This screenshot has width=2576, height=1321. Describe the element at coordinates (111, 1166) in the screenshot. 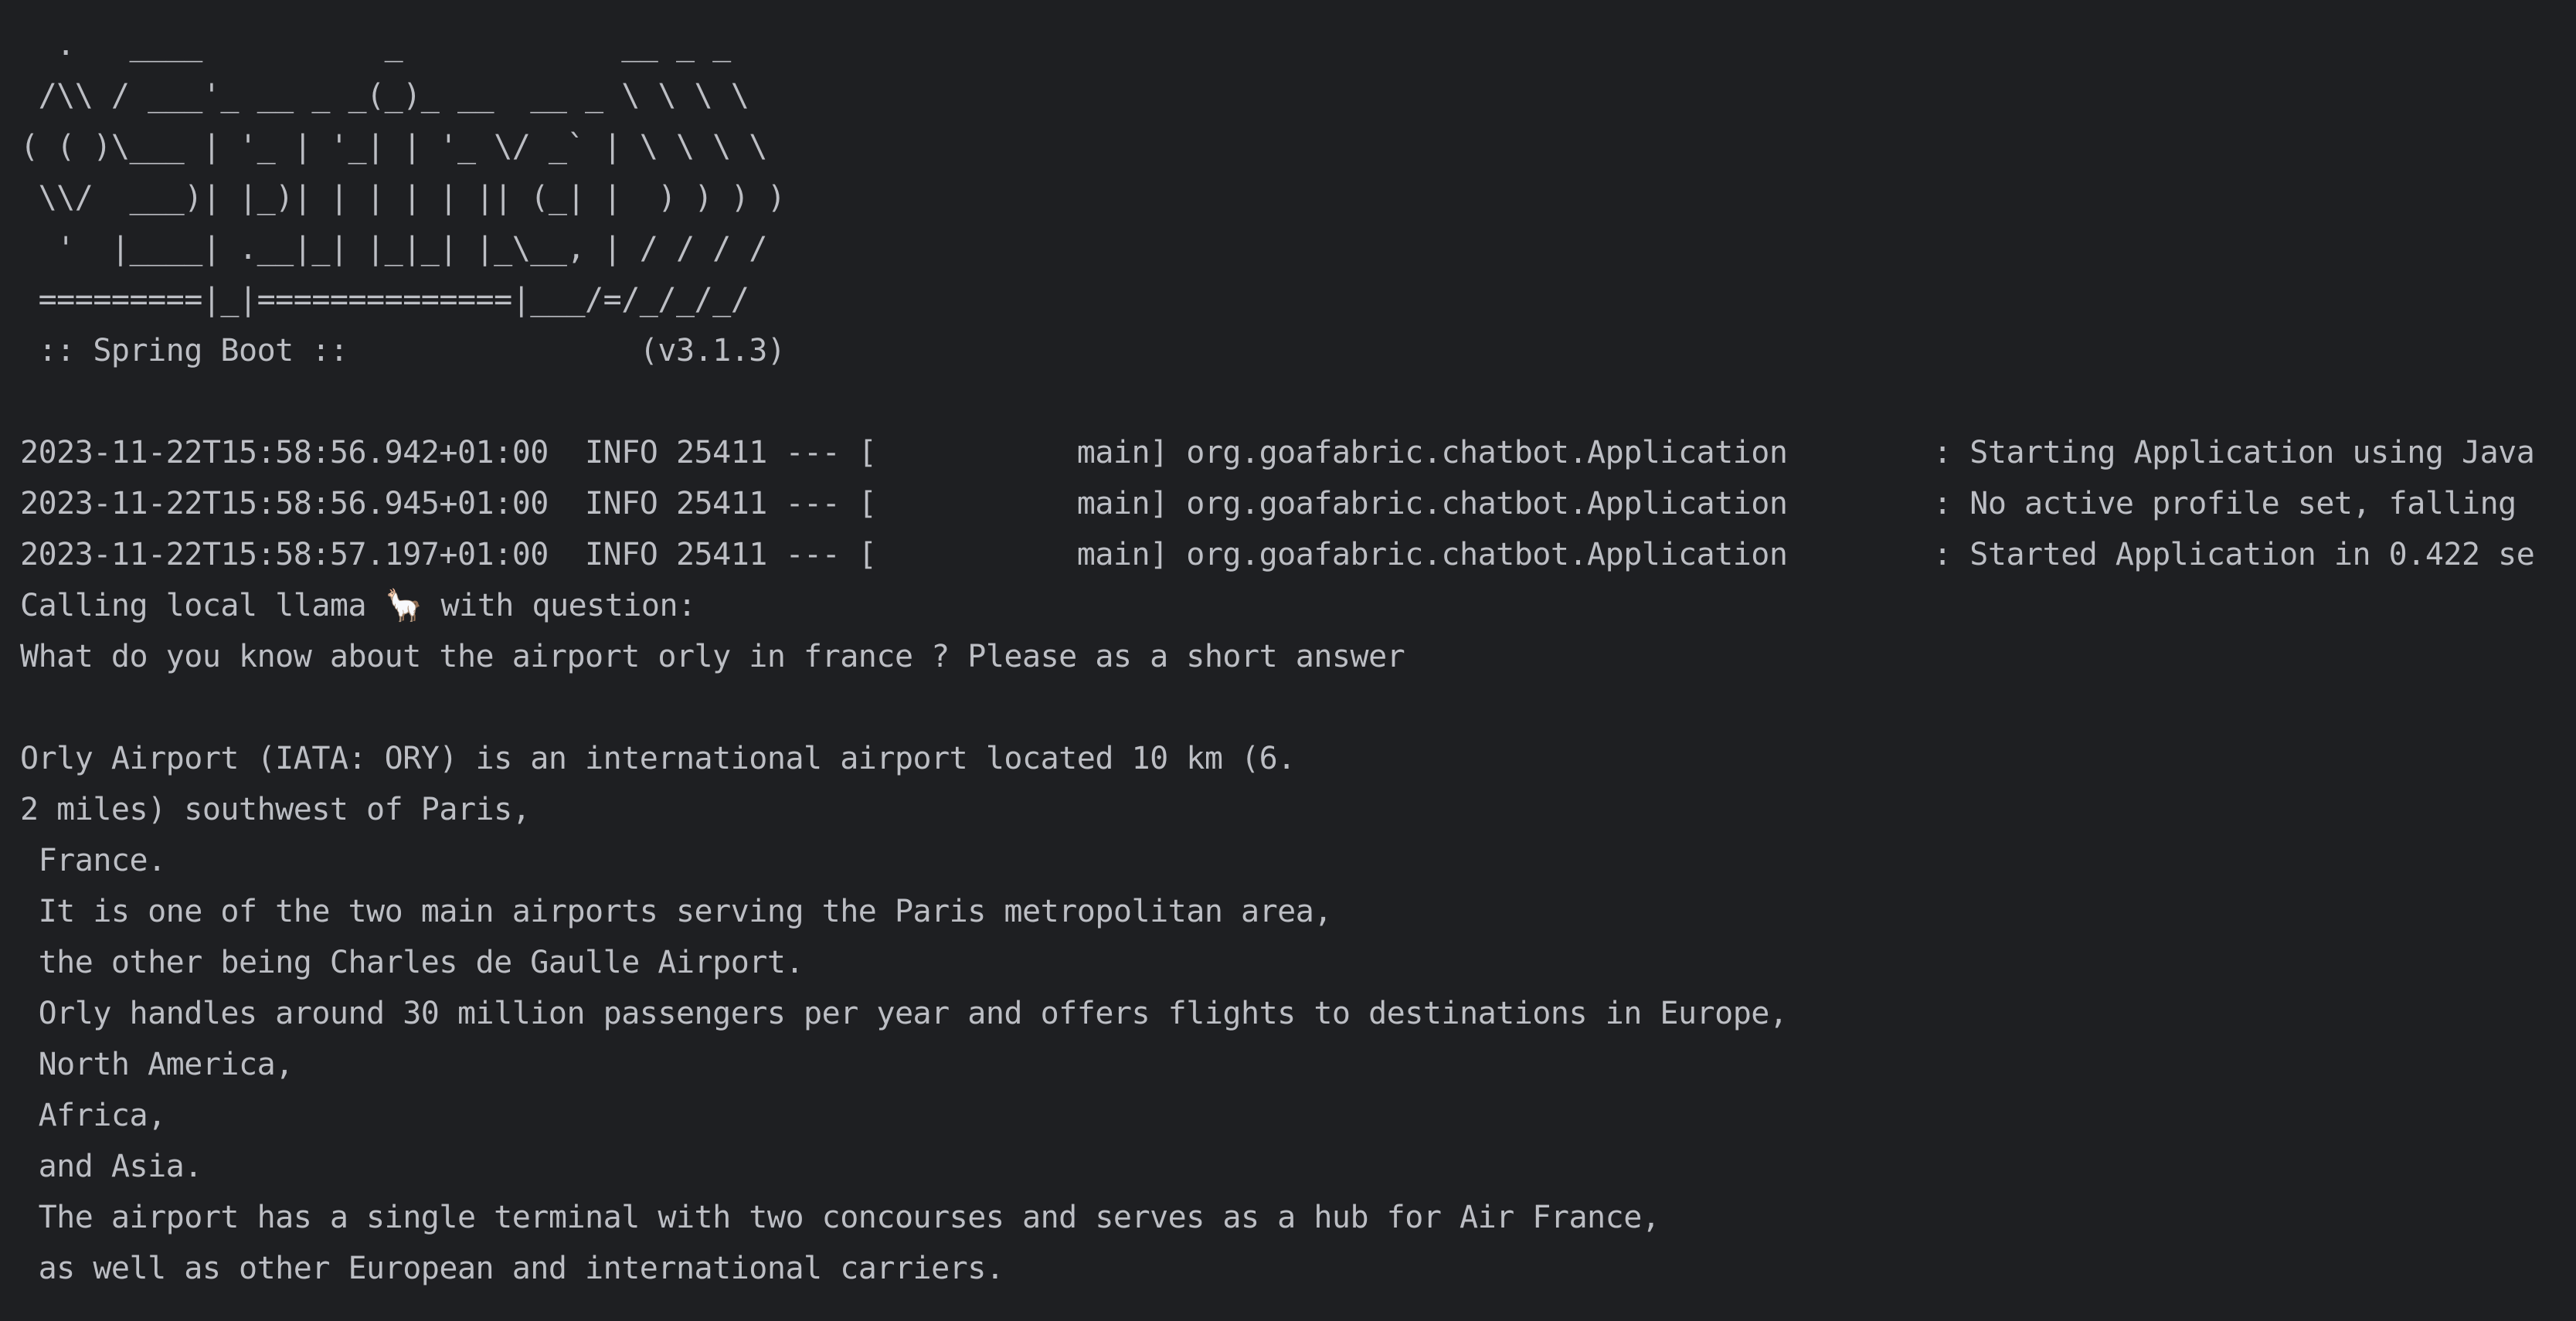

I see `answer-line: and Asia.` at that location.